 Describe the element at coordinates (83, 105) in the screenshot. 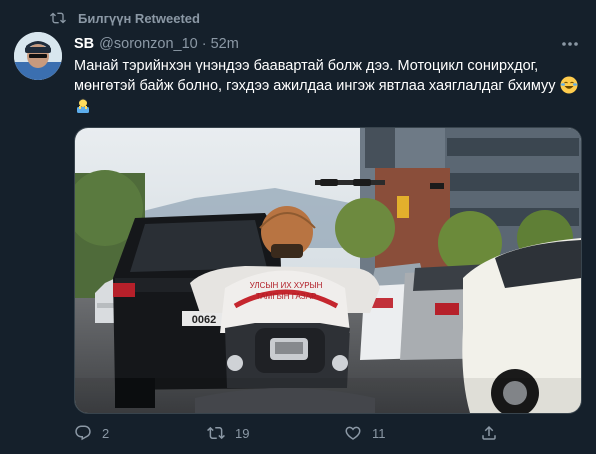

I see `person-bowing-emoji` at that location.